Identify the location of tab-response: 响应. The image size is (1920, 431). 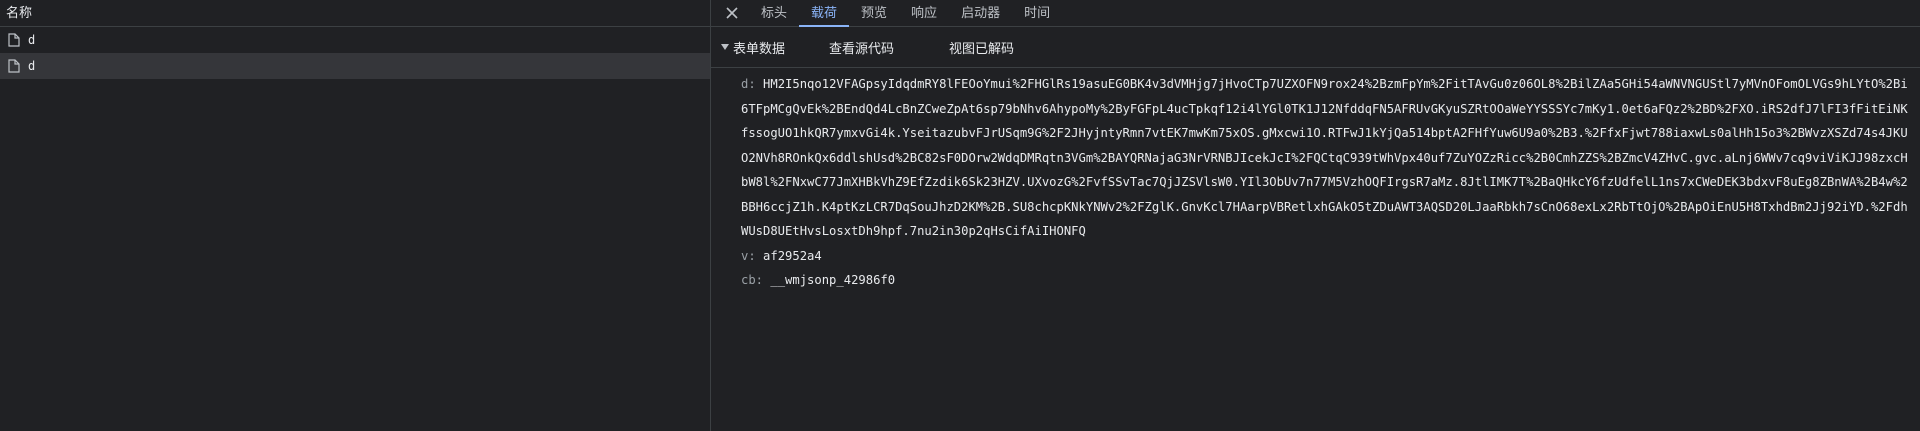
(924, 13).